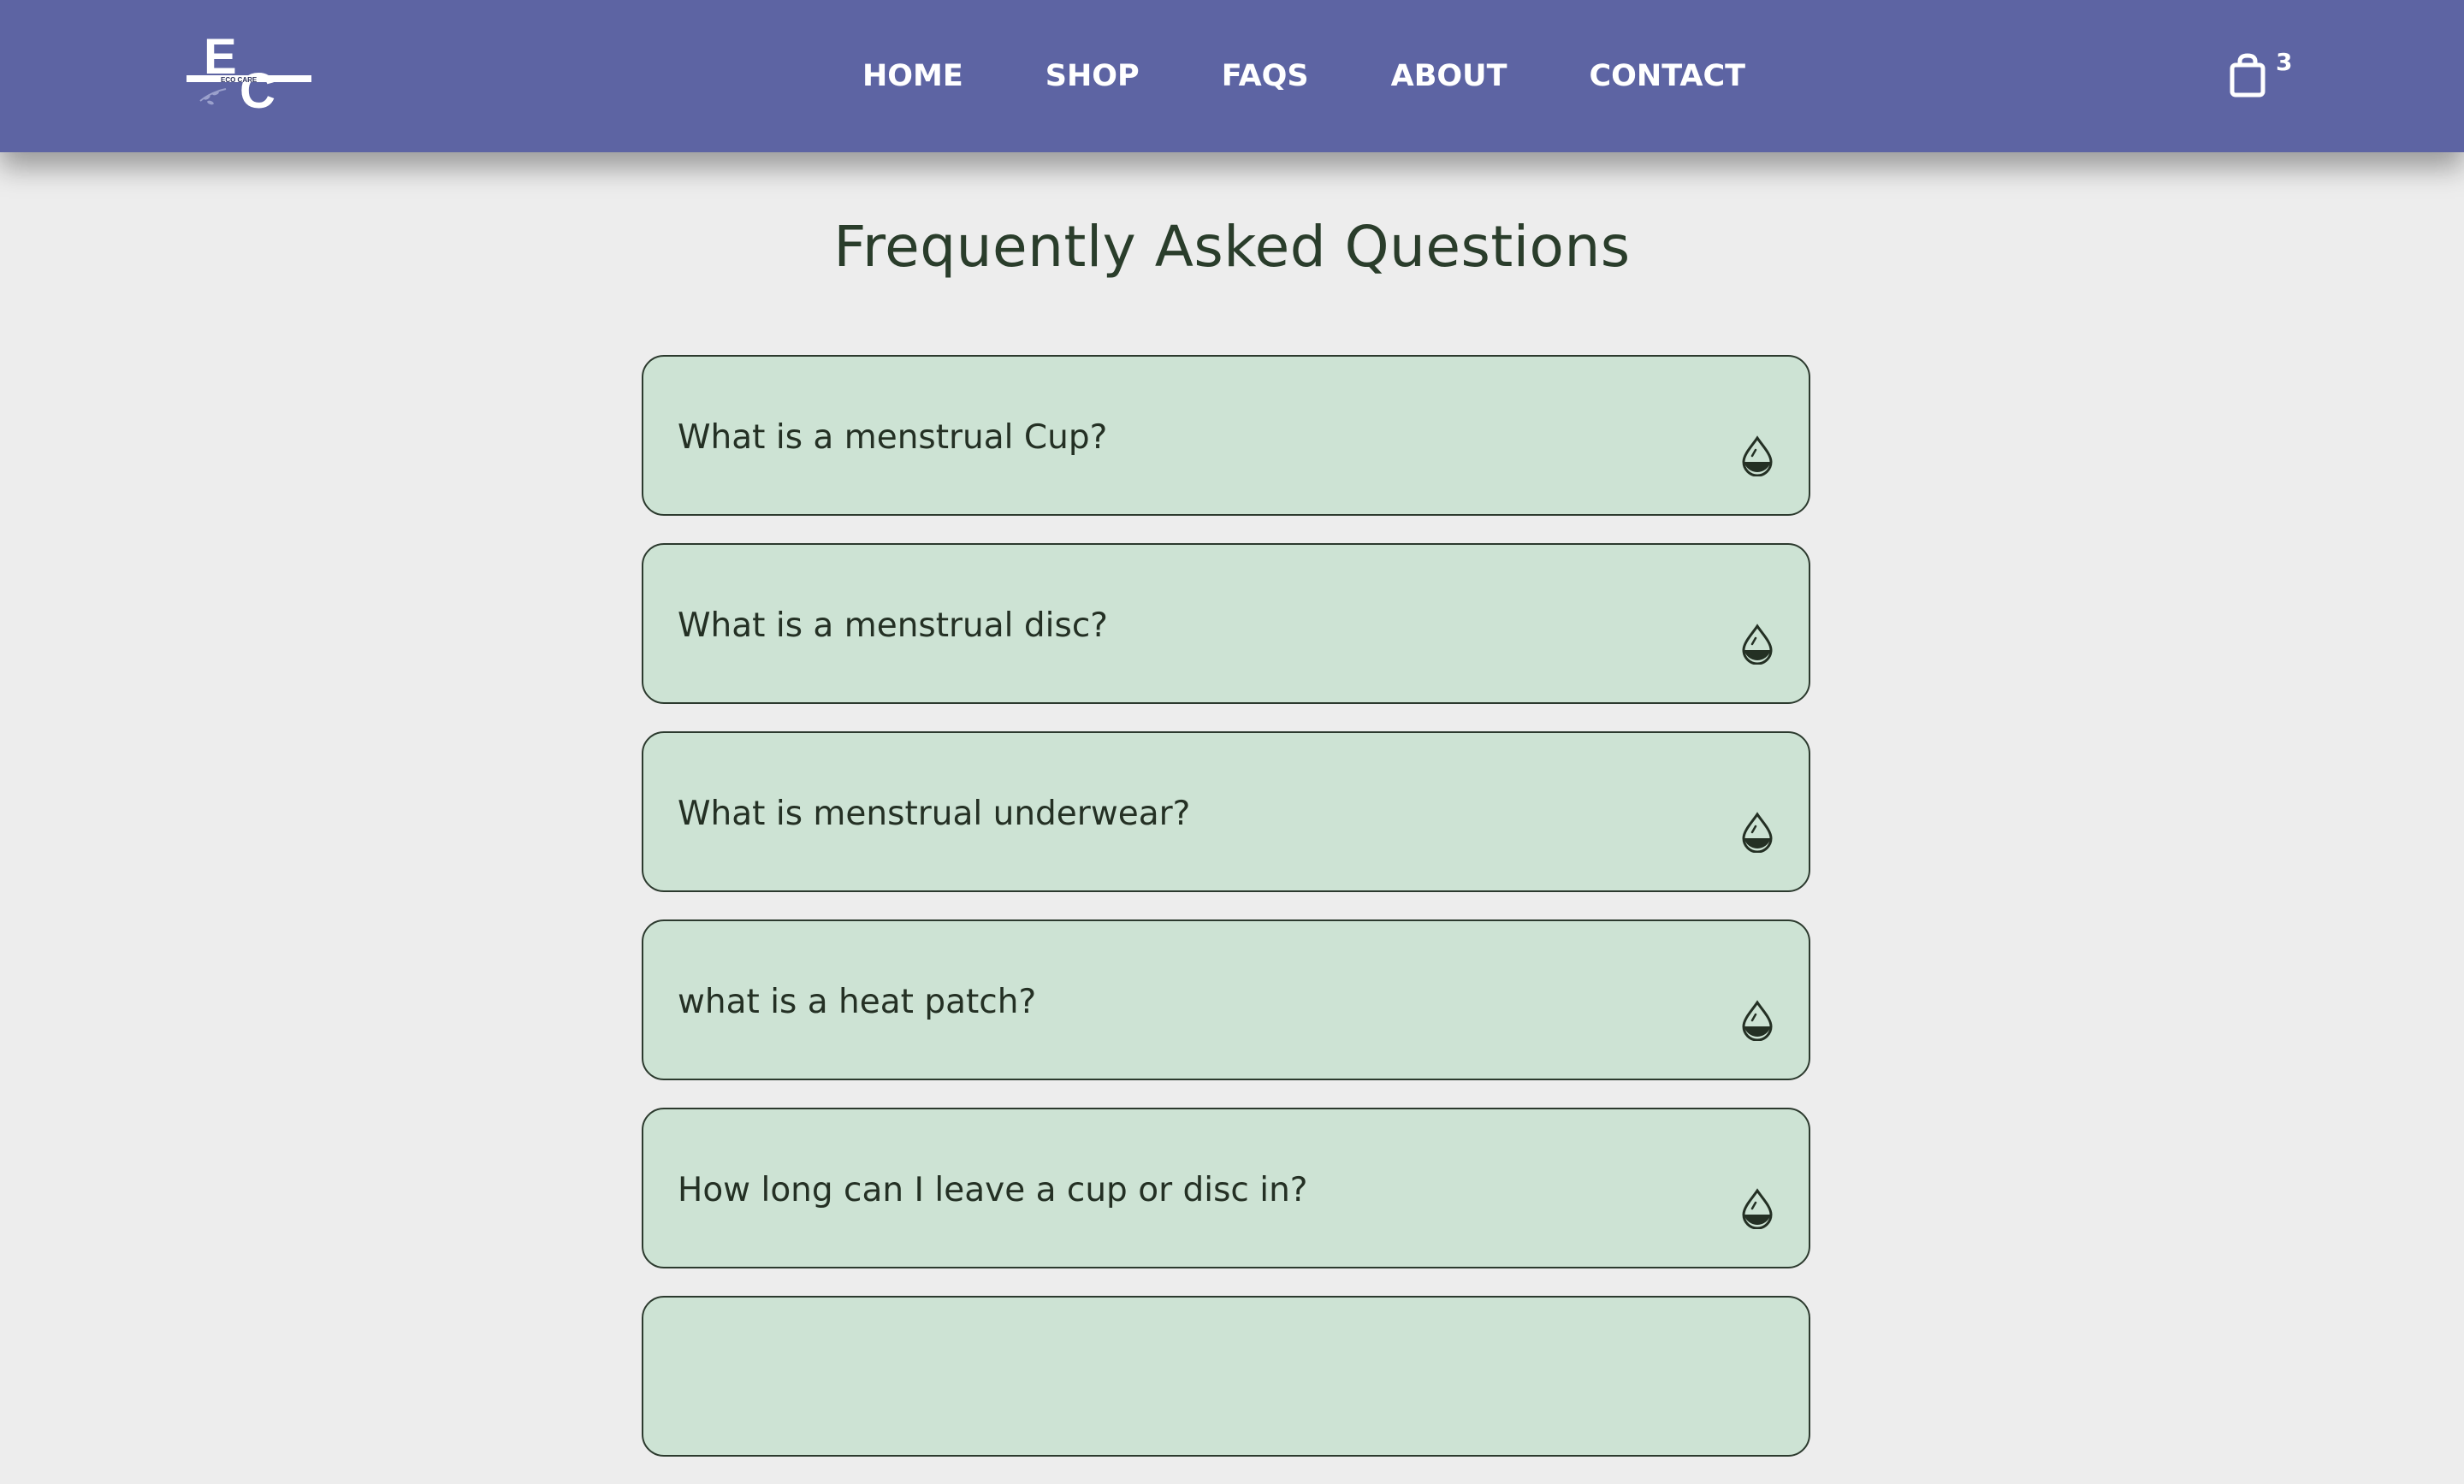 The width and height of the screenshot is (2464, 1484). Describe the element at coordinates (1667, 76) in the screenshot. I see `nav-contact: CONTACT` at that location.